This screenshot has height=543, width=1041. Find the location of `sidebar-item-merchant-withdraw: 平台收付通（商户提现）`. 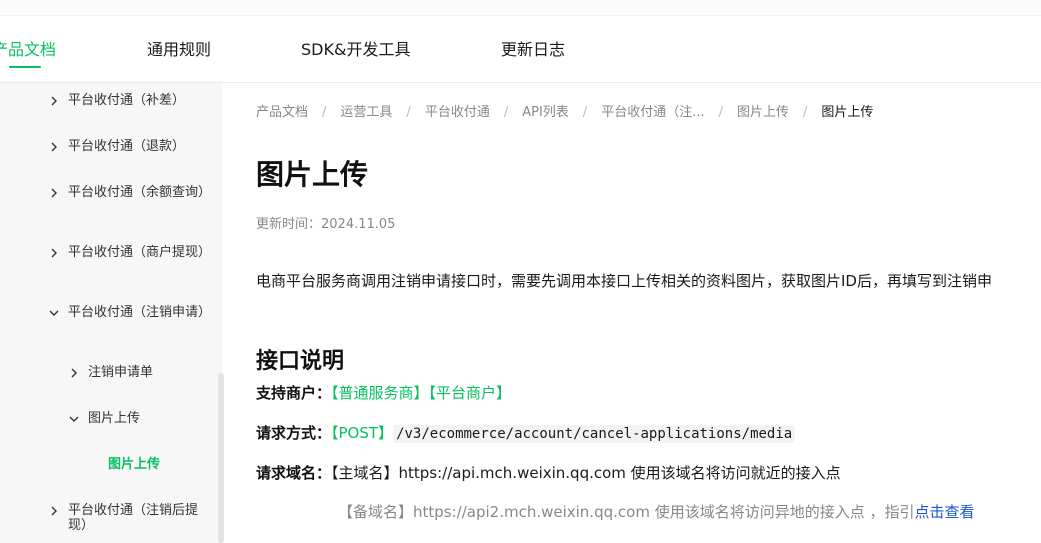

sidebar-item-merchant-withdraw: 平台收付通（商户提现） is located at coordinates (130, 252).